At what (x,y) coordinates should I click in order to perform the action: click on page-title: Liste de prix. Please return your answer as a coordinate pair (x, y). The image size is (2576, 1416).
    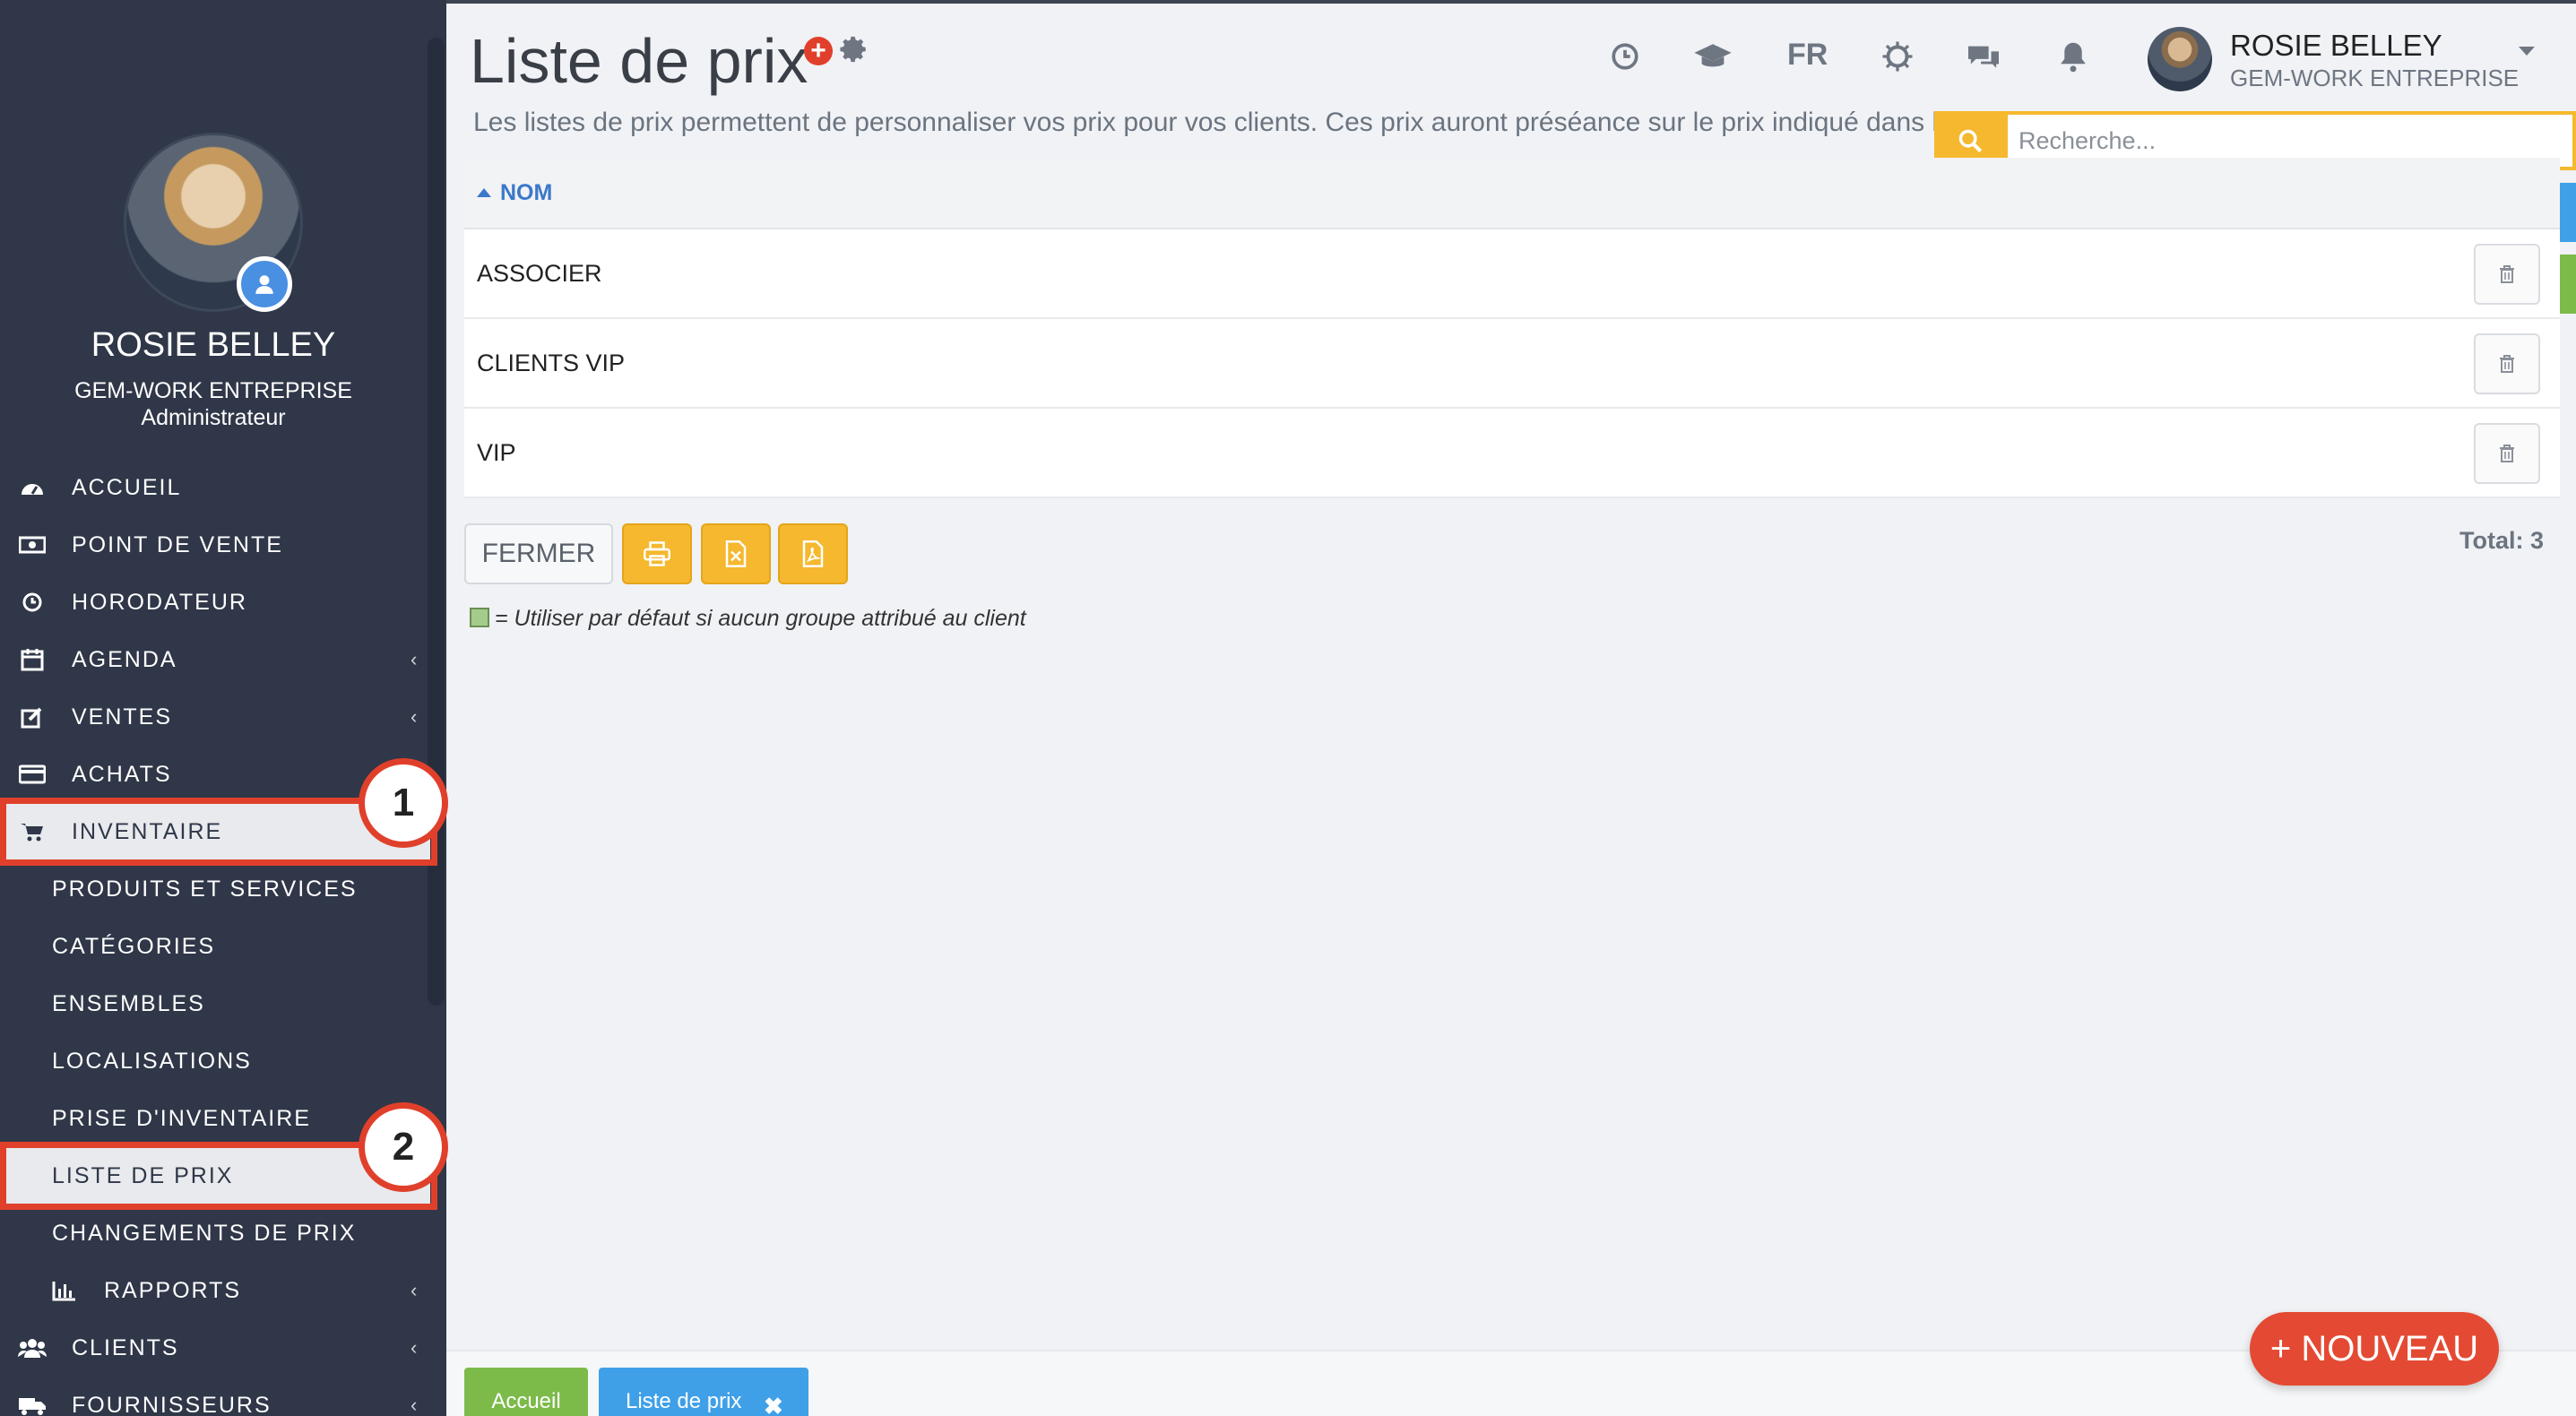
    Looking at the image, I should click on (639, 61).